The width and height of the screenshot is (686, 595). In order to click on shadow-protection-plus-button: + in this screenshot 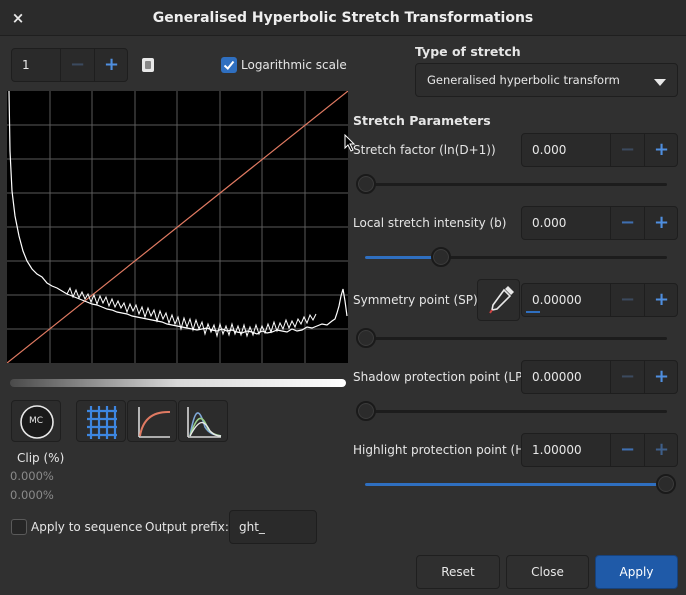, I will do `click(661, 377)`.